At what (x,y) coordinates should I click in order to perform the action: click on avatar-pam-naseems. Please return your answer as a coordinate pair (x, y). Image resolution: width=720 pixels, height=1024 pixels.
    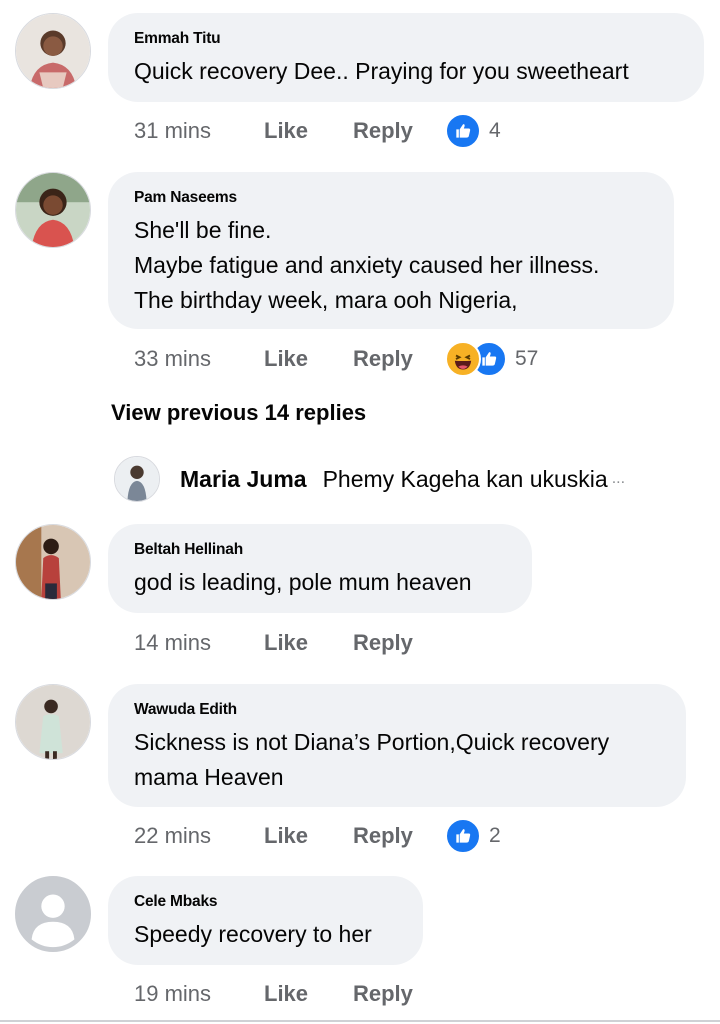
    Looking at the image, I should click on (53, 210).